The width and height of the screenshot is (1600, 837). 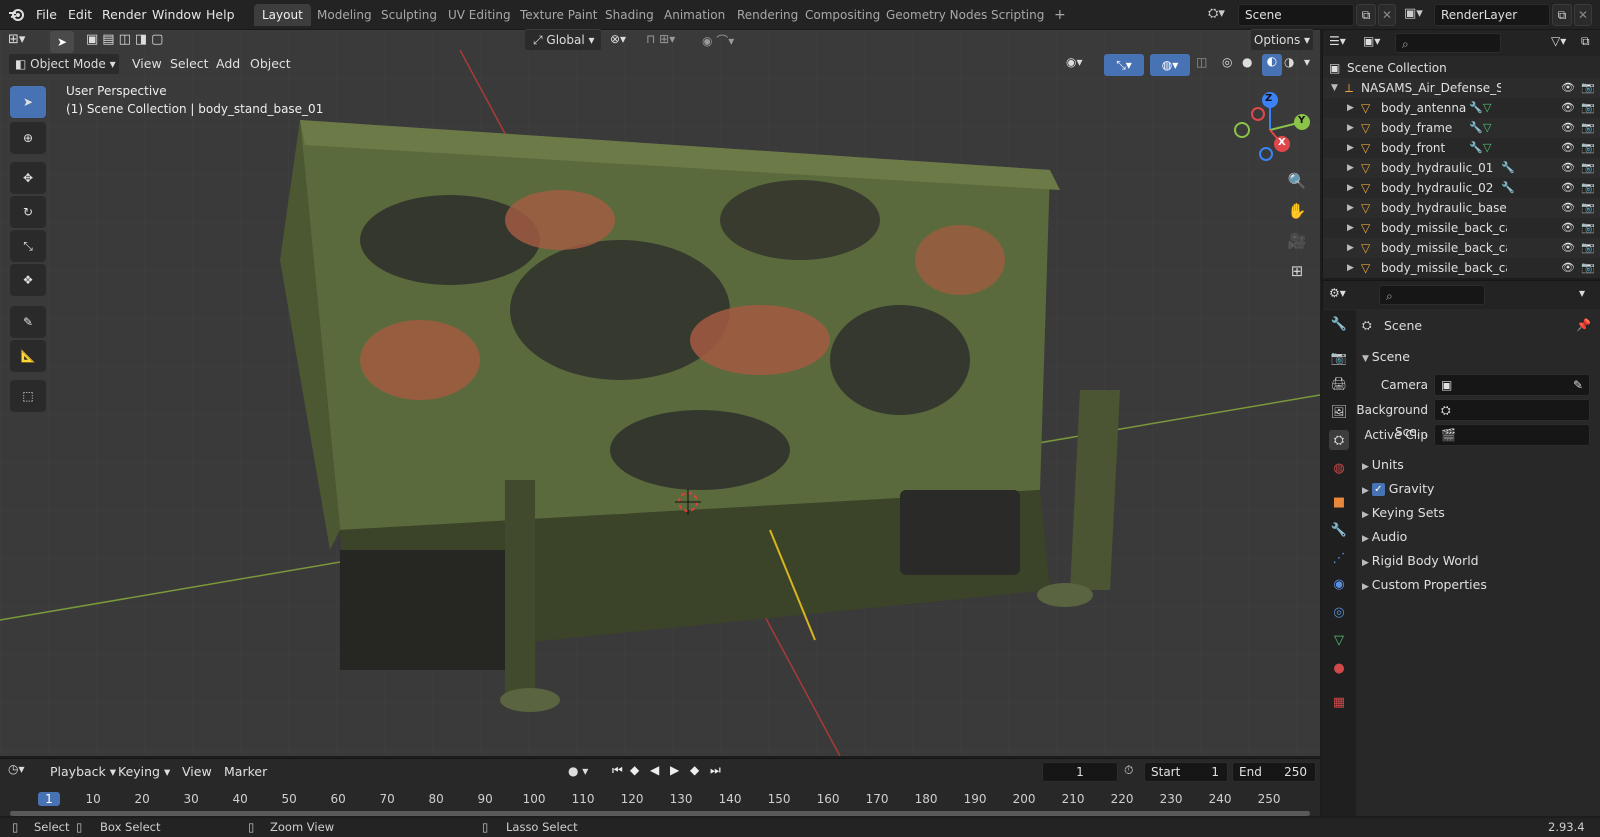 I want to click on timeline-view-menu: View, so click(x=197, y=772).